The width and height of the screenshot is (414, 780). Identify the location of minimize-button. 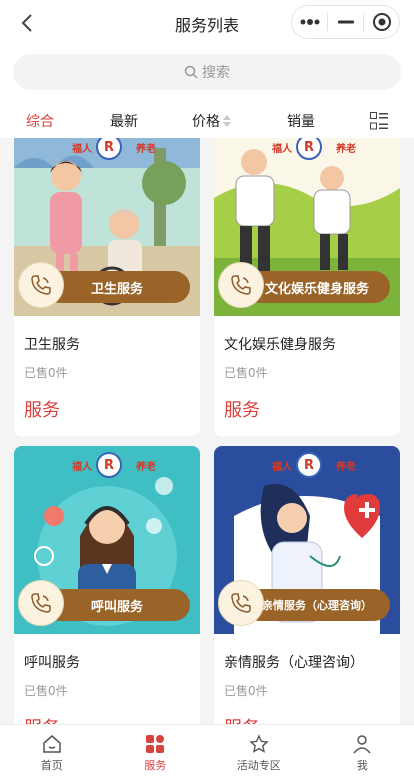
(345, 22).